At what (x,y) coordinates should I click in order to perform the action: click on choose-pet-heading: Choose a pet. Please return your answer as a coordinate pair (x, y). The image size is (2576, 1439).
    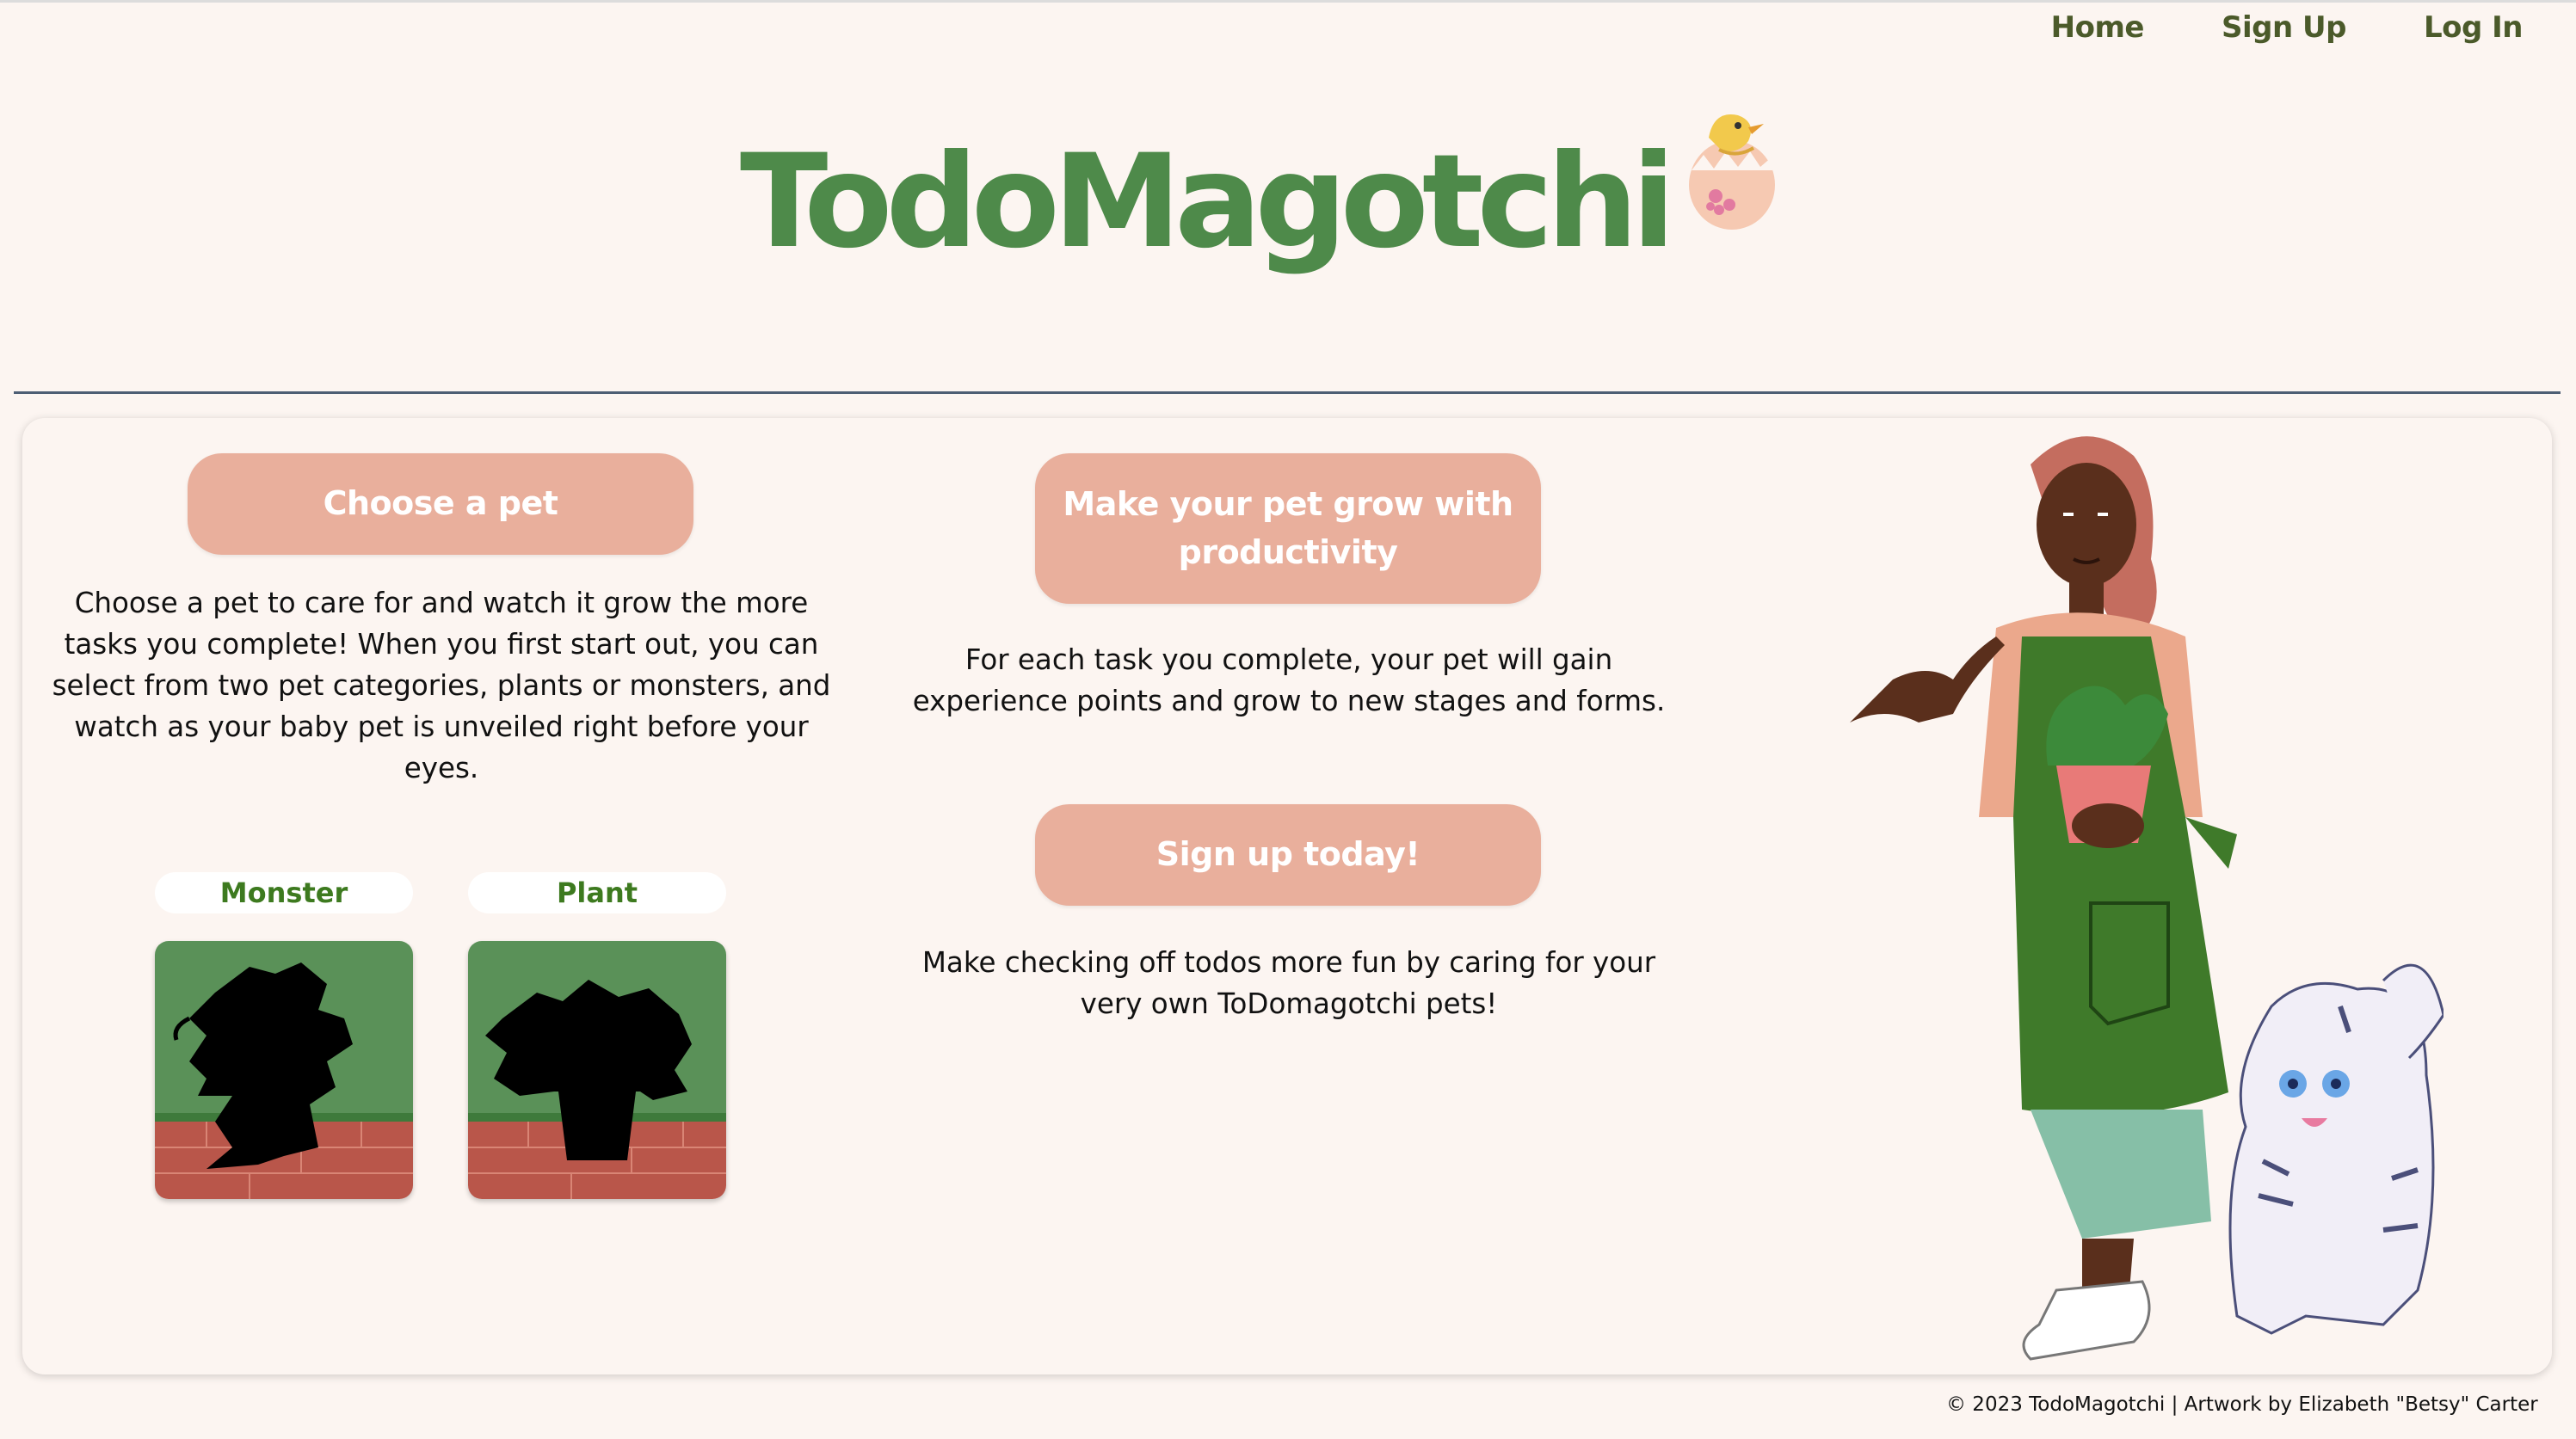
    Looking at the image, I should click on (441, 504).